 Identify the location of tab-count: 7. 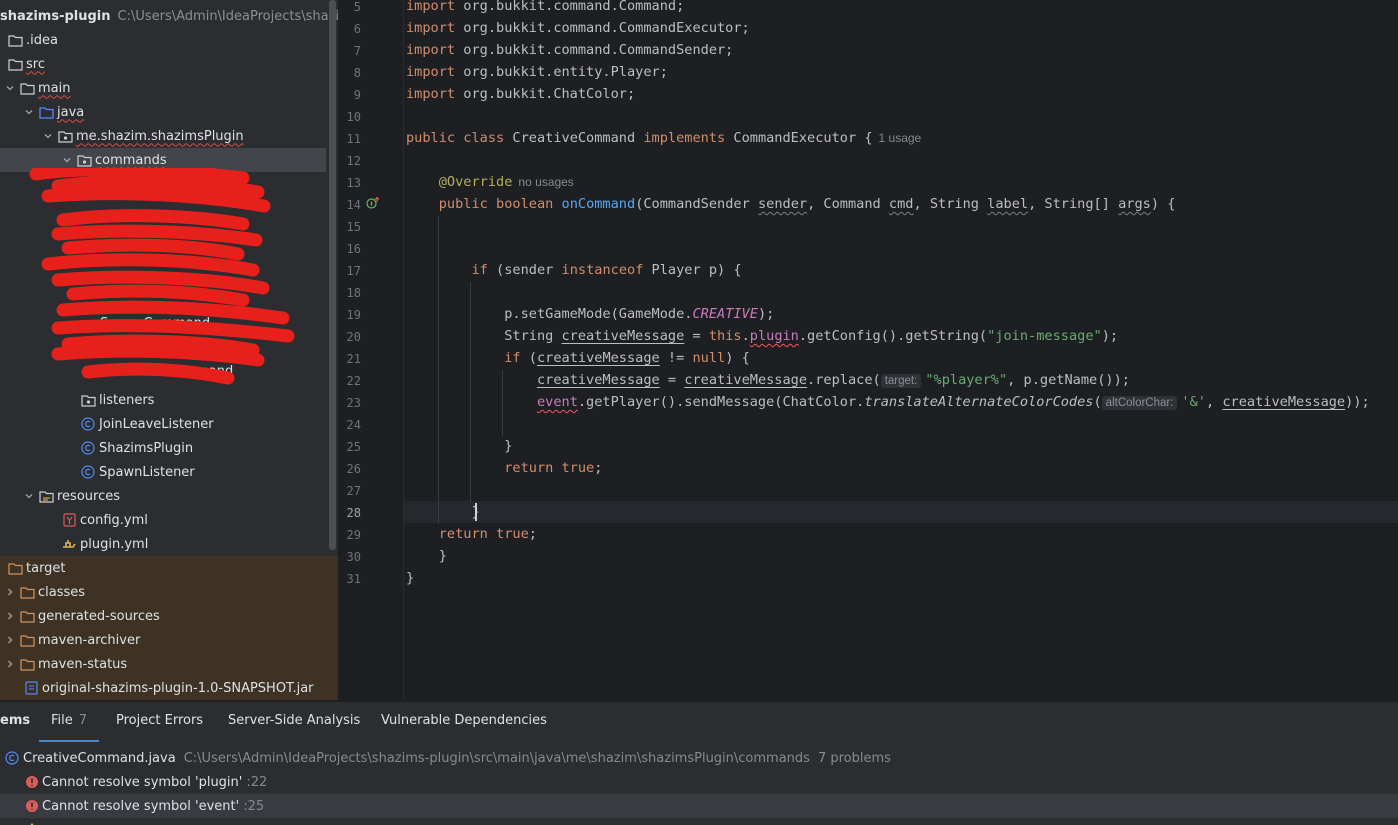
(83, 720).